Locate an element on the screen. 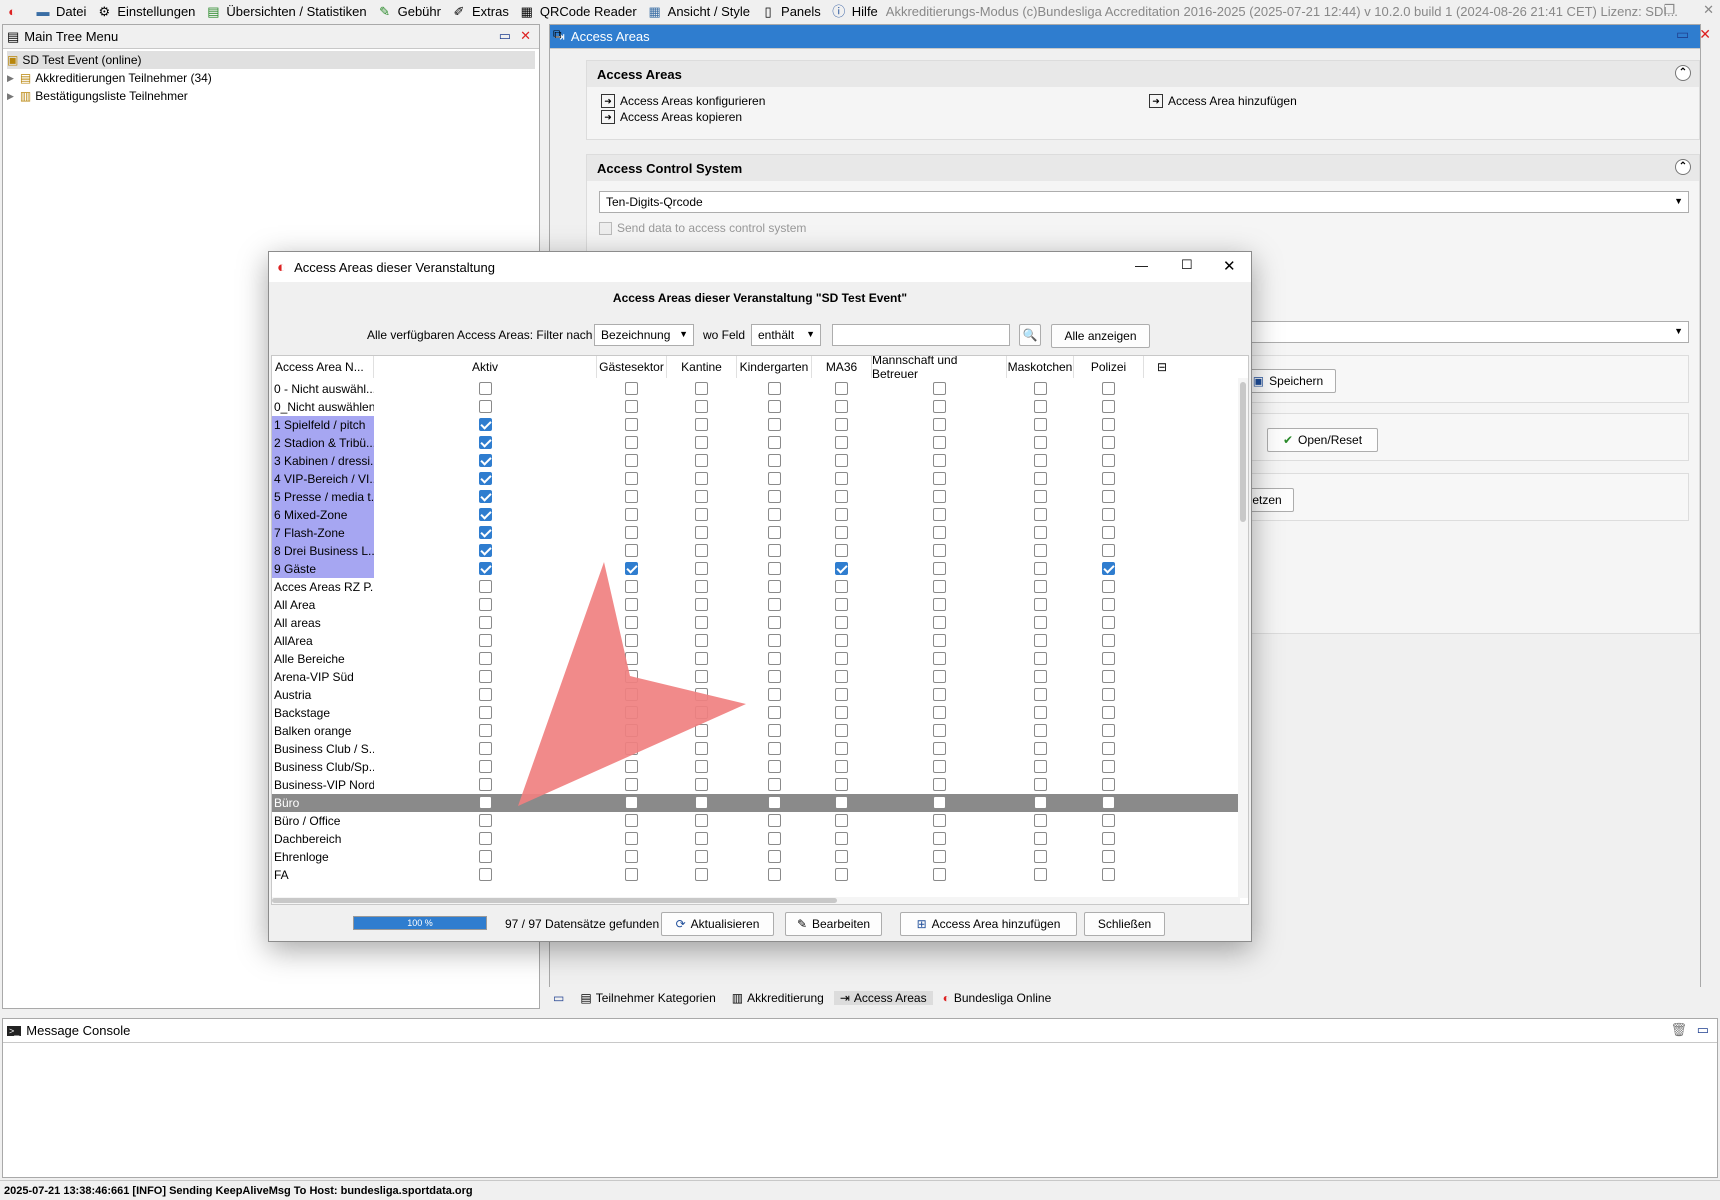 The image size is (1720, 1200). menu-ansicht: ▦ Ansicht / Style is located at coordinates (699, 11).